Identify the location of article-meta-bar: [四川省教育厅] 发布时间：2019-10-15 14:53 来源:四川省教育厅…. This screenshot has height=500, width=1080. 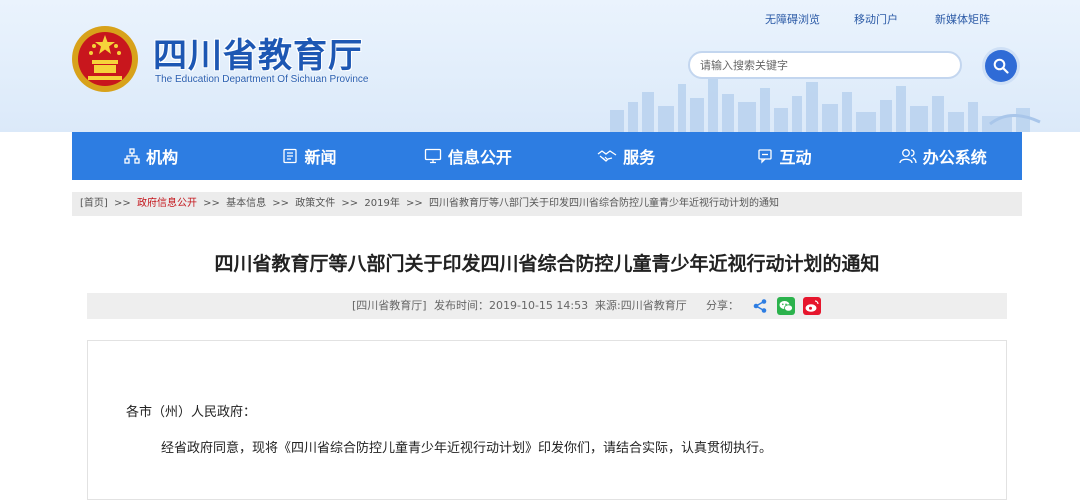
(547, 306).